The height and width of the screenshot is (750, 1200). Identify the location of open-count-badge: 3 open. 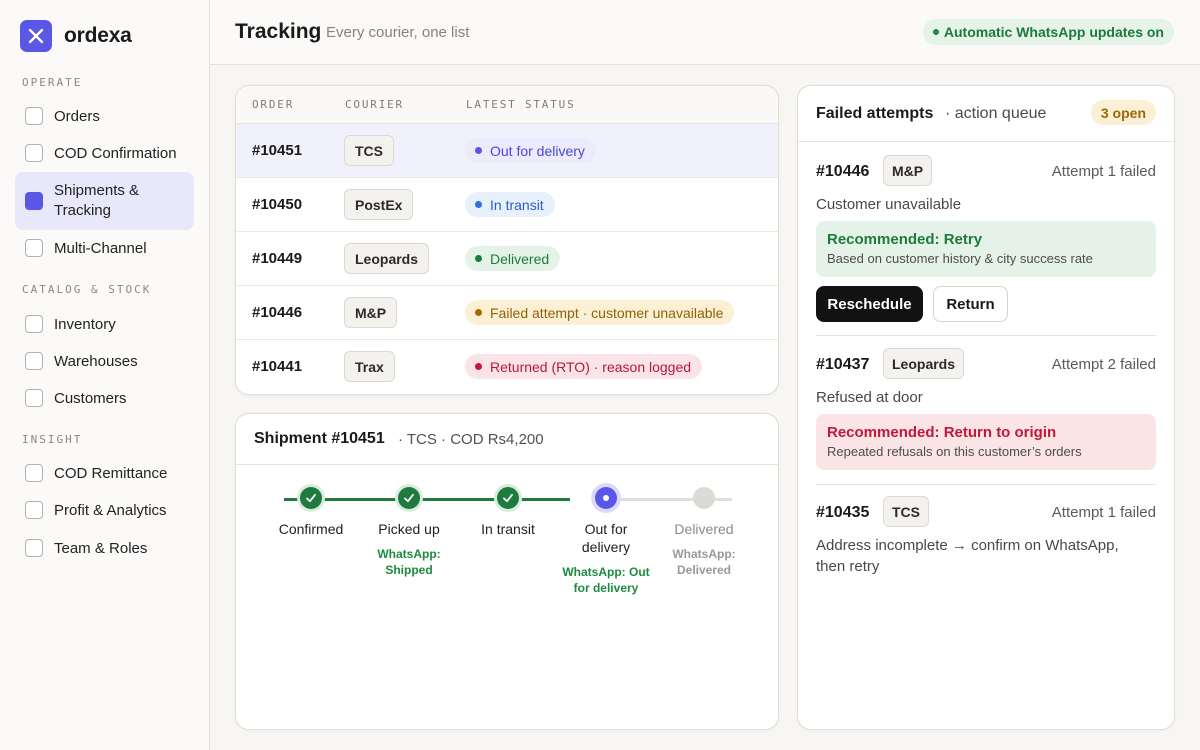
(1123, 112).